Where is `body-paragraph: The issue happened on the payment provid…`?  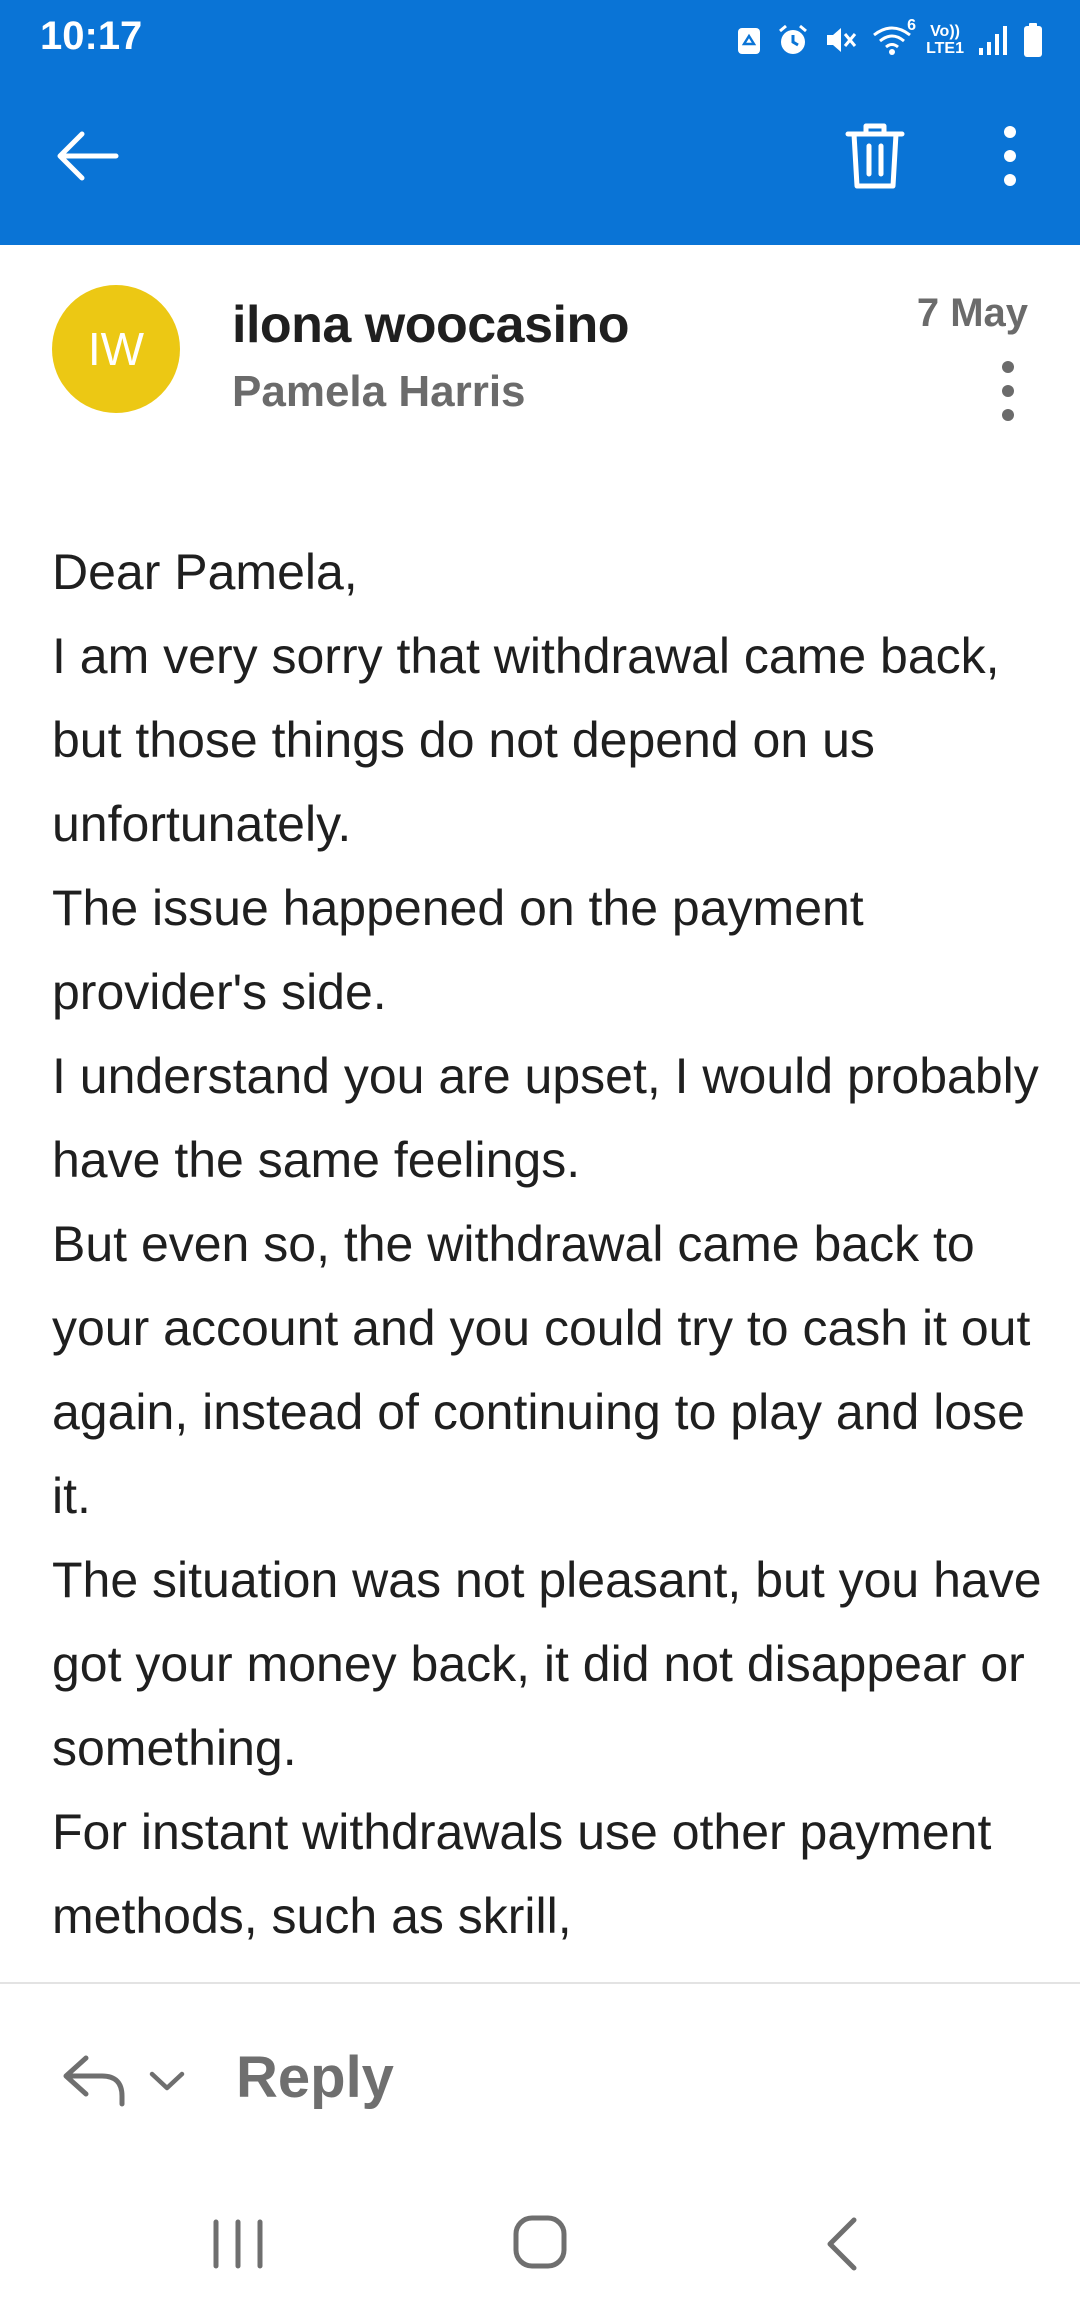
body-paragraph: The issue happened on the payment provid… is located at coordinates (458, 950).